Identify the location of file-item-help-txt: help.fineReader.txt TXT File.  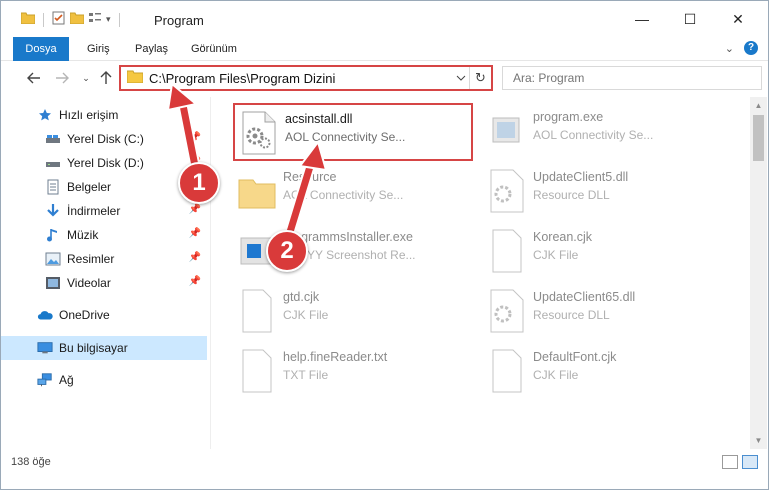
(353, 372).